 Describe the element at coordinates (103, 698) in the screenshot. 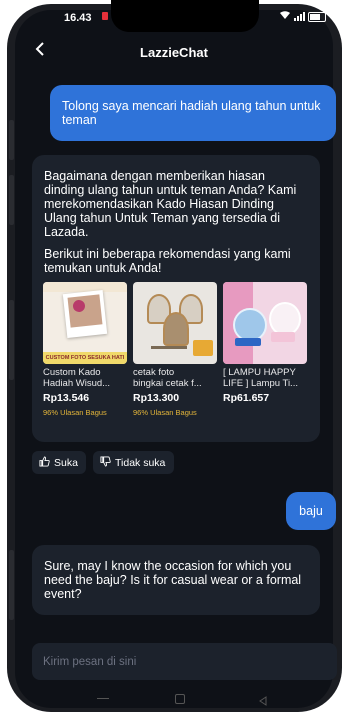

I see `menu-icon` at that location.